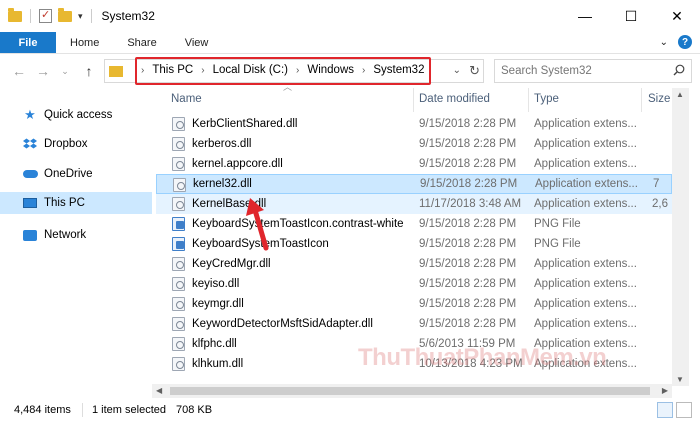 The width and height of the screenshot is (700, 422). What do you see at coordinates (68, 174) in the screenshot?
I see `sidebar-item-label: OneDrive` at bounding box center [68, 174].